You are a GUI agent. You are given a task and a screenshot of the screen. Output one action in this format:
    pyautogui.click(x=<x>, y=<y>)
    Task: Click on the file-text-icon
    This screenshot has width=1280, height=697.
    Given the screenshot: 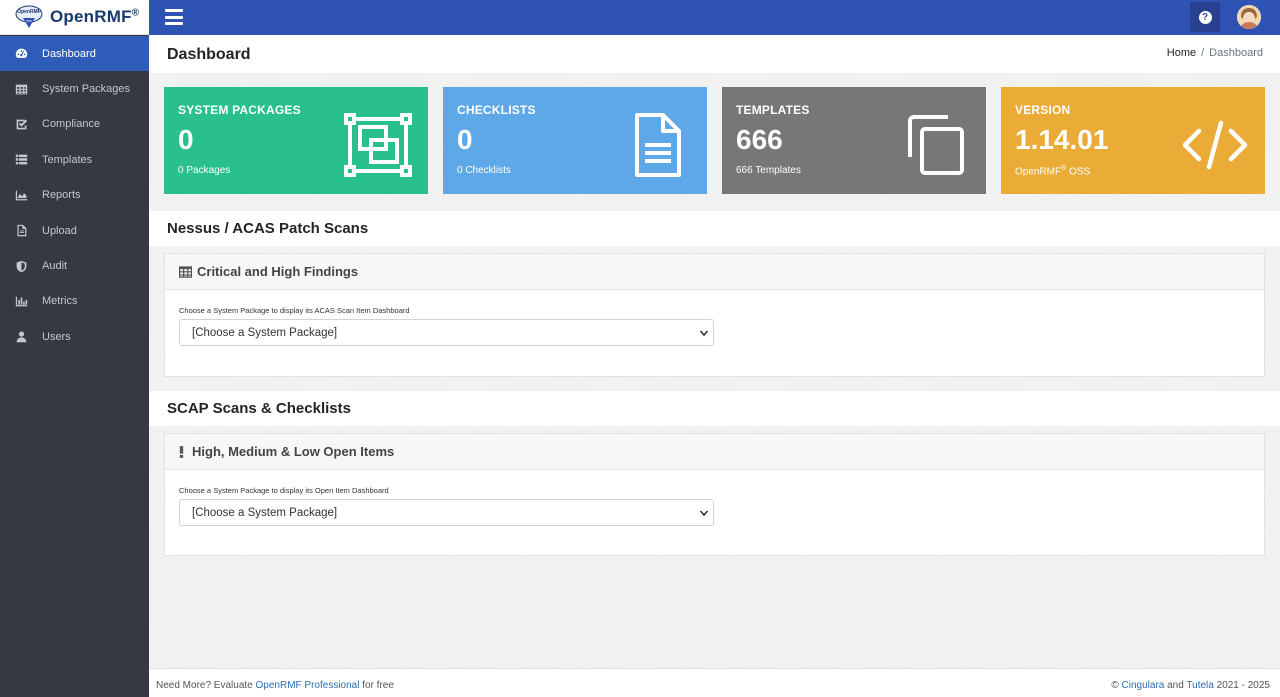 What is the action you would take?
    pyautogui.click(x=657, y=145)
    